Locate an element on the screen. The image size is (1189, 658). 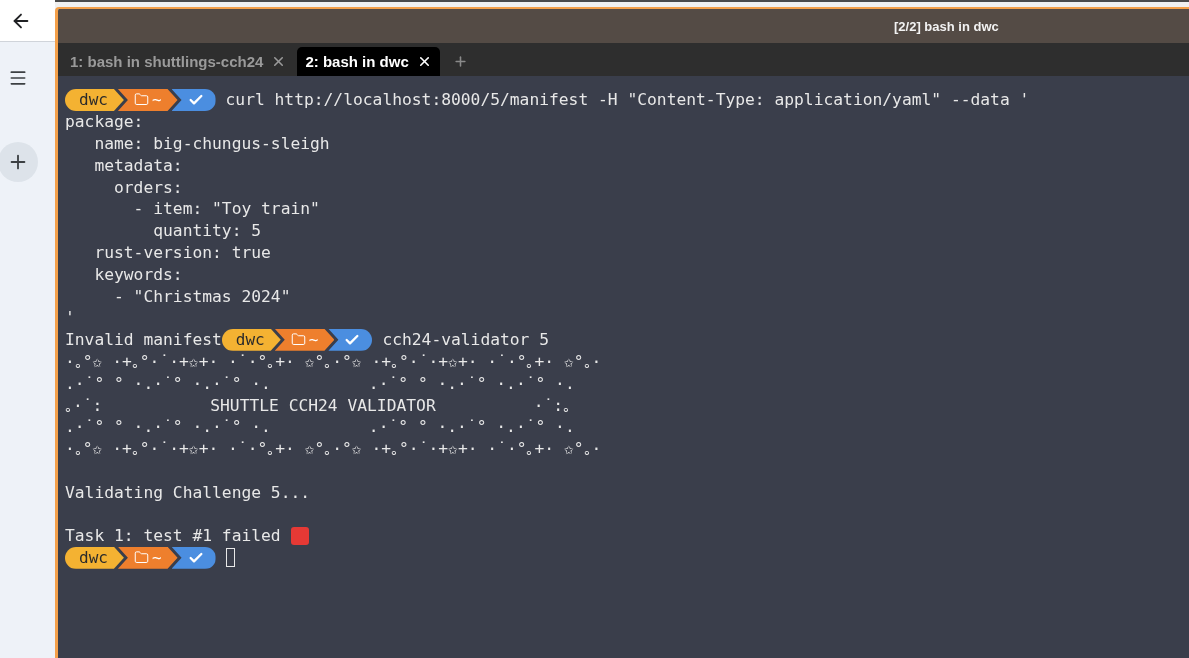
plus-icon is located at coordinates (460, 61).